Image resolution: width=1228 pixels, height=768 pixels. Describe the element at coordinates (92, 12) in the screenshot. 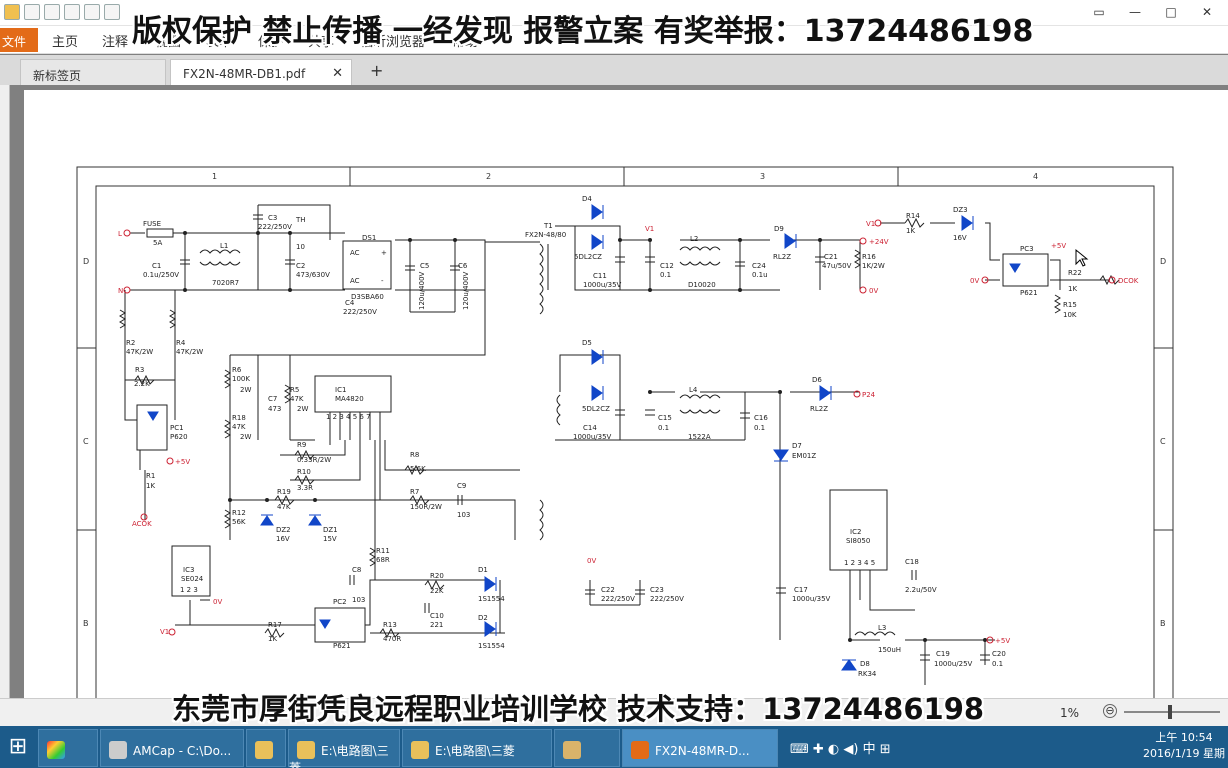

I see `undo-icon` at that location.